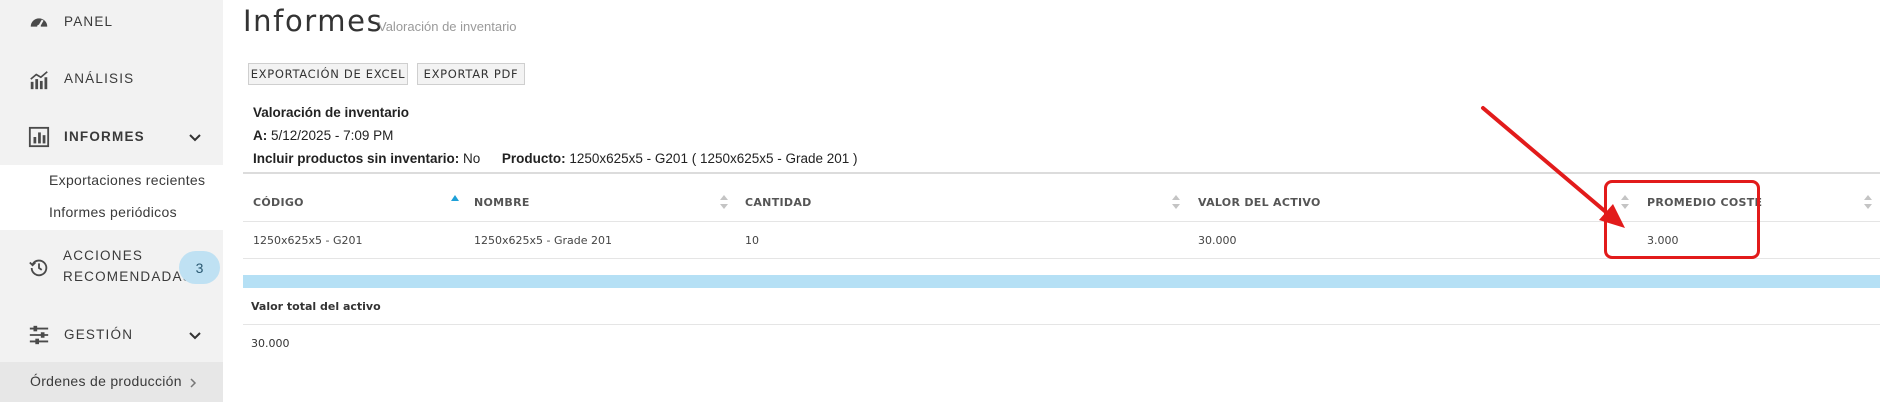  Describe the element at coordinates (502, 202) in the screenshot. I see `column-header-nombre: NOMBRE` at that location.